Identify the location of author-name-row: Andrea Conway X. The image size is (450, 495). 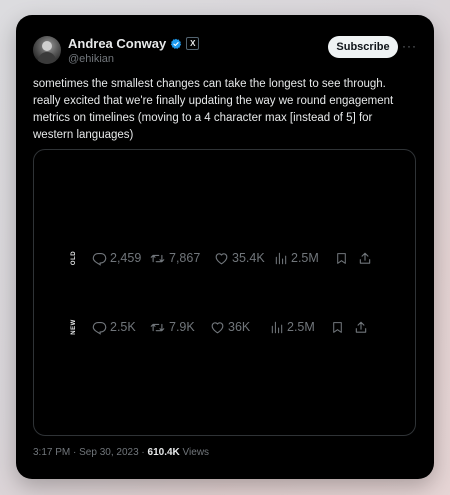
(134, 43).